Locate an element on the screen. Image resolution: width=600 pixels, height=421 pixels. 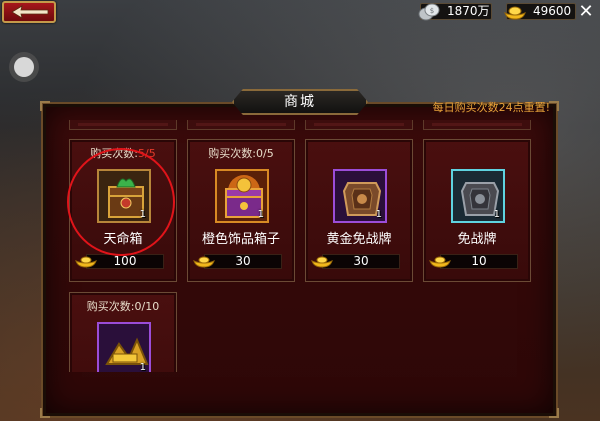
purchase-limit-max: 10 is located at coordinates (152, 306).